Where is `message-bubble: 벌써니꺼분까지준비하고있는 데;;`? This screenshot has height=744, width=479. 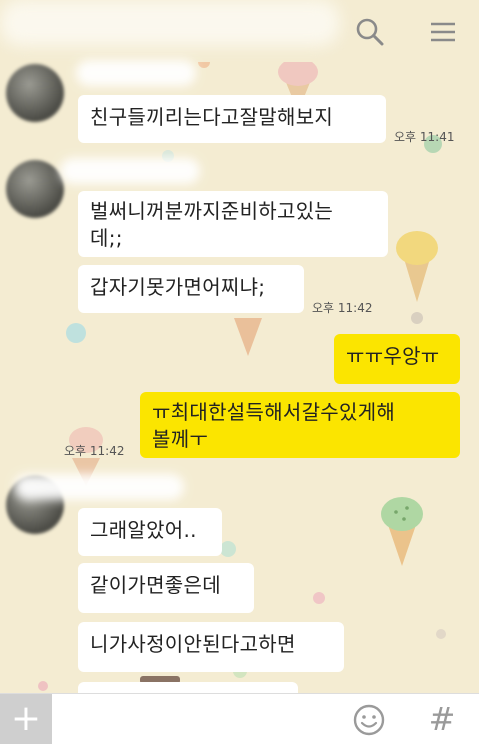 message-bubble: 벌써니꺼분까지준비하고있는 데;; is located at coordinates (233, 224).